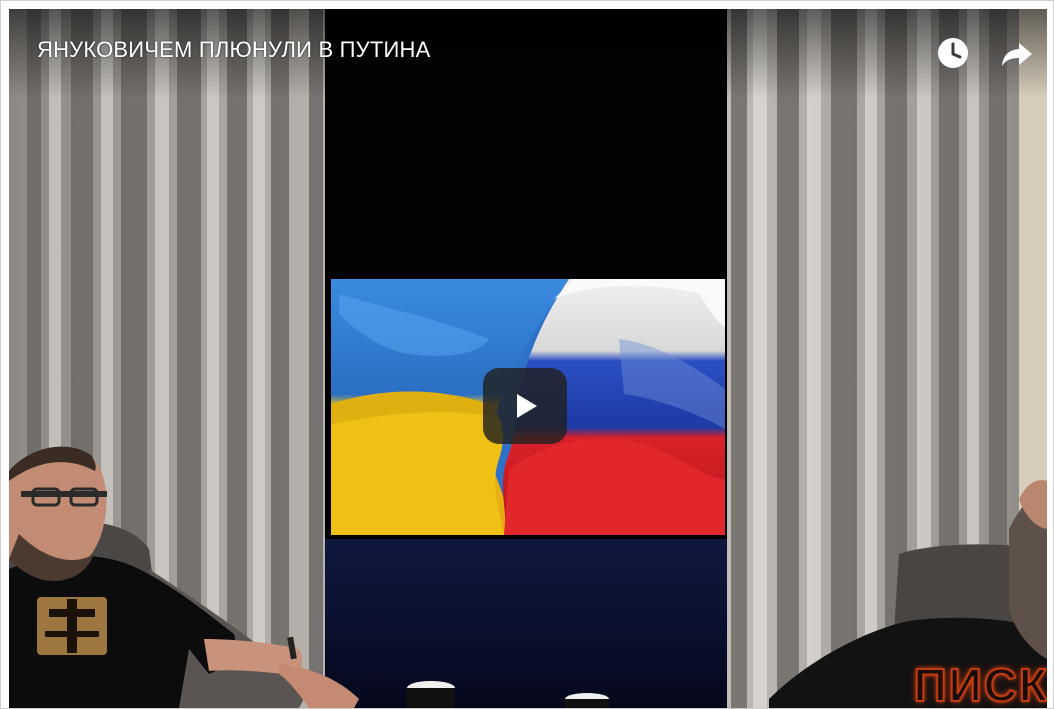 This screenshot has width=1054, height=709. I want to click on clock-icon, so click(953, 53).